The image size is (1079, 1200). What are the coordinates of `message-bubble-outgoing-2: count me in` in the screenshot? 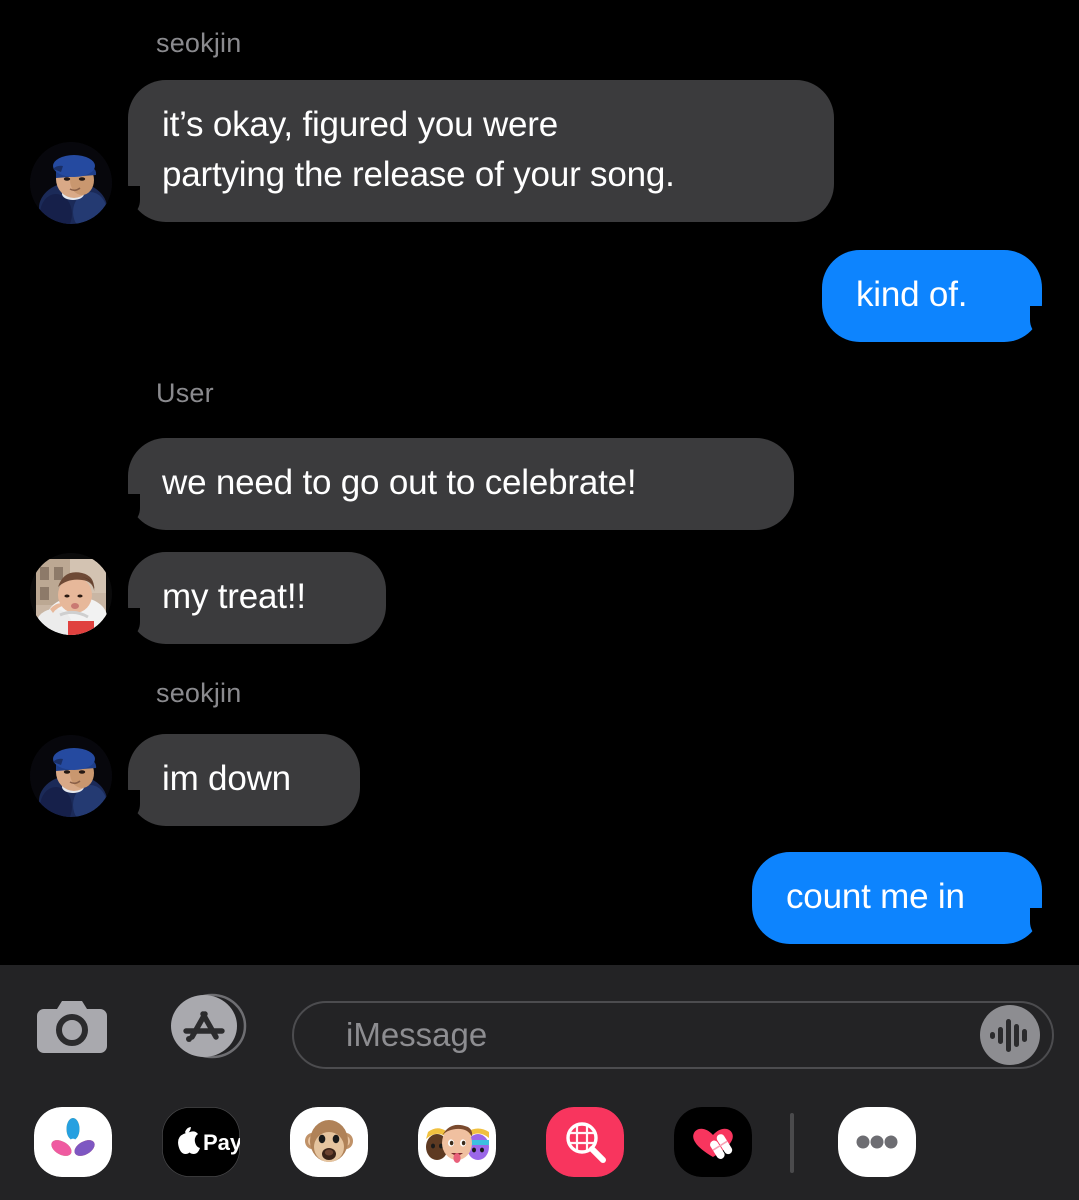 It's located at (904, 898).